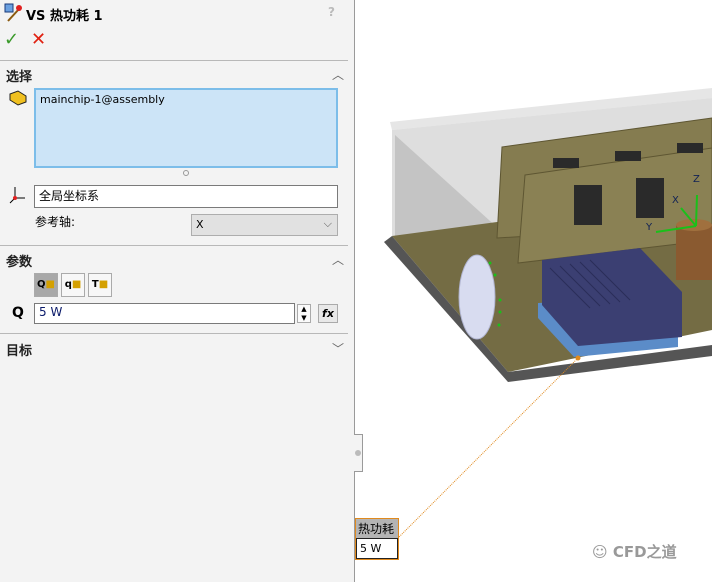 The width and height of the screenshot is (712, 582). Describe the element at coordinates (477, 297) in the screenshot. I see `fan-disc` at that location.